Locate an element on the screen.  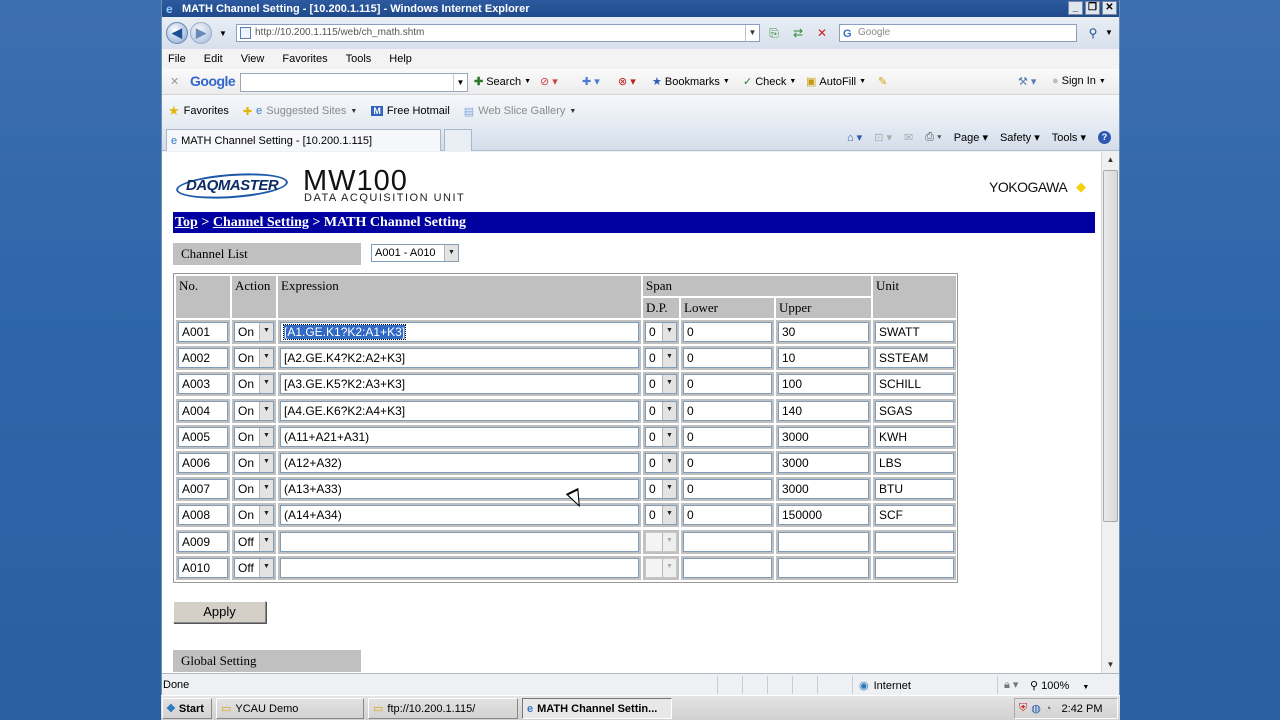
mail-icon: ✉ is located at coordinates (908, 137).